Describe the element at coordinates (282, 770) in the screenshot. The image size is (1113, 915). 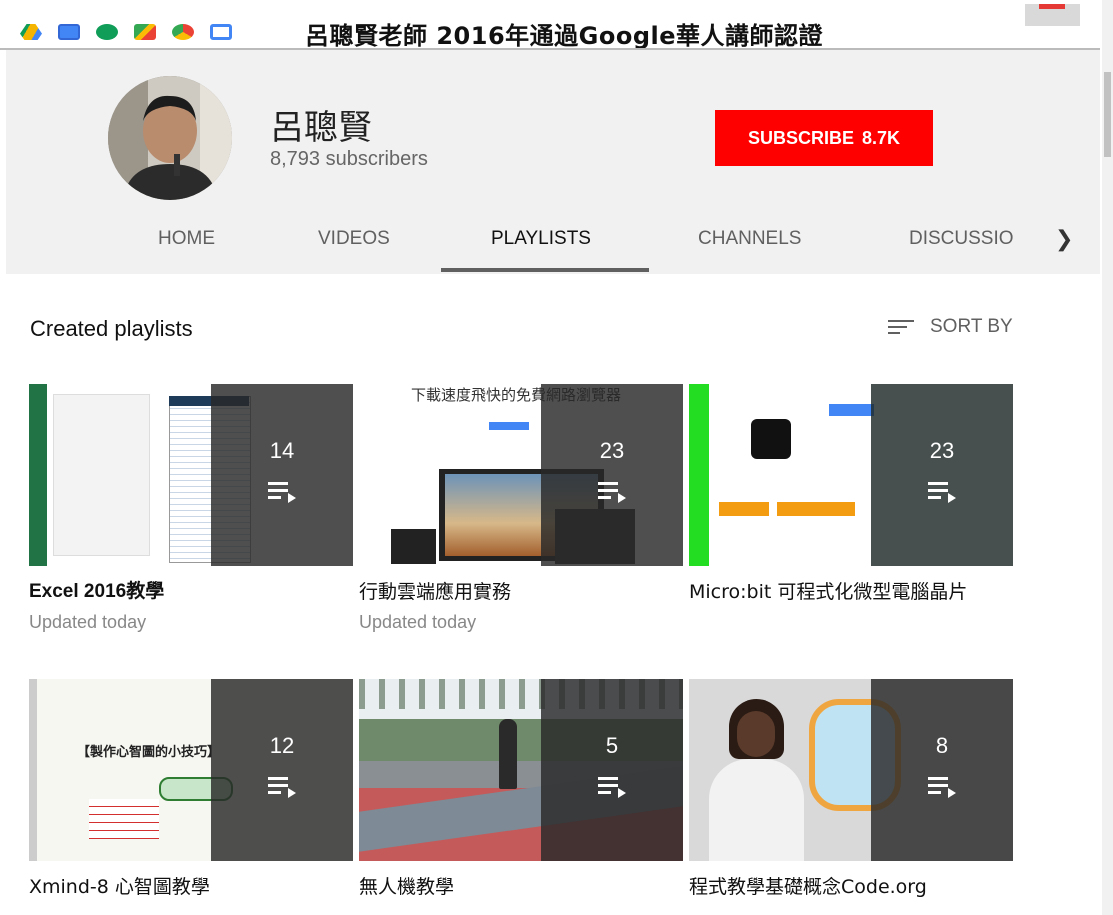
I see `playlist-overlay: 12` at that location.